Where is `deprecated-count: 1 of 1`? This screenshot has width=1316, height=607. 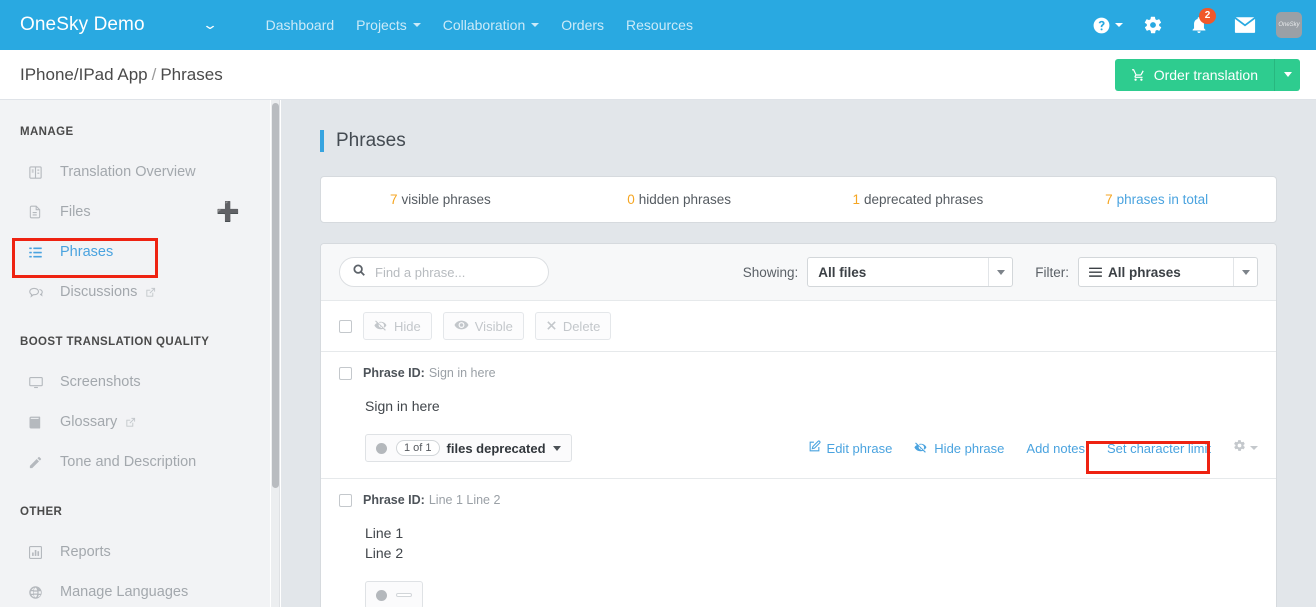
deprecated-count: 1 of 1 is located at coordinates (418, 448).